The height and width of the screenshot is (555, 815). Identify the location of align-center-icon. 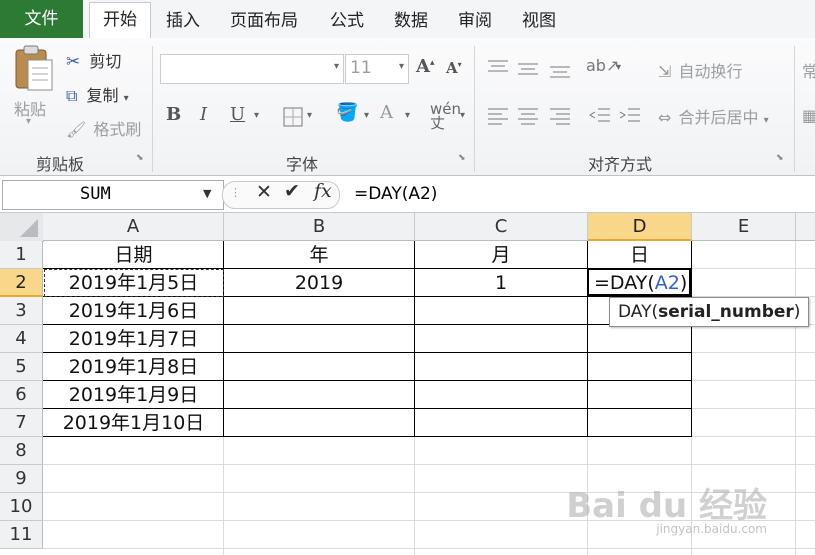
(528, 118).